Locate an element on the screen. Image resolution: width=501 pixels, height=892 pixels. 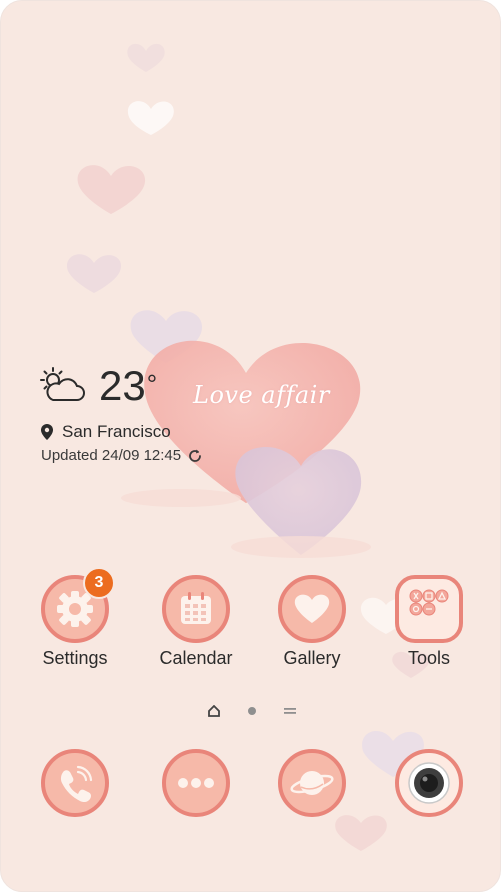
page-dot is located at coordinates (251, 711).